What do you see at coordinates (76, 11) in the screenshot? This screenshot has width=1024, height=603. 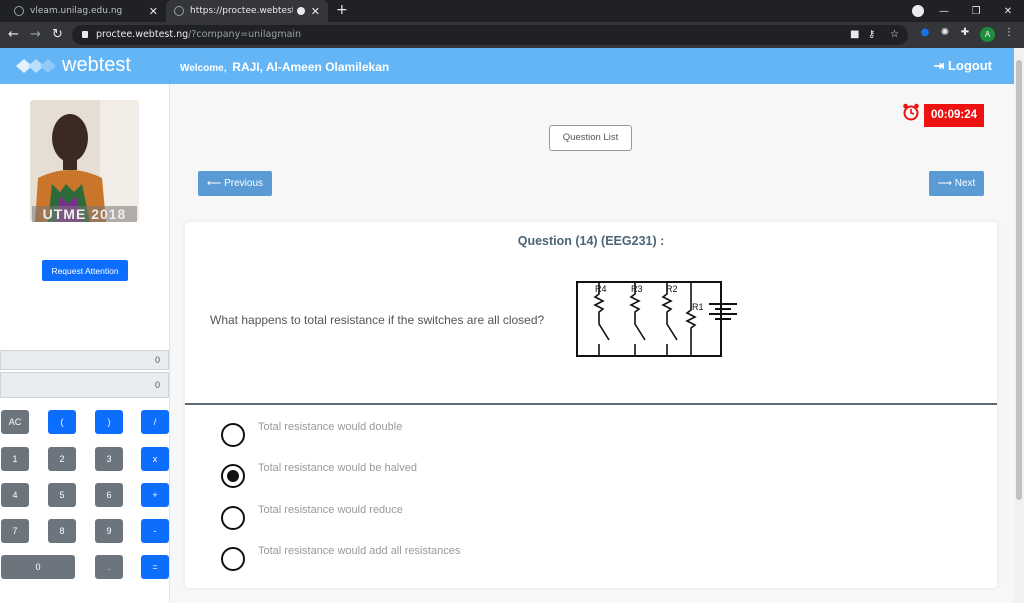 I see `tab-title: vleam.unilag.edu.ng` at bounding box center [76, 11].